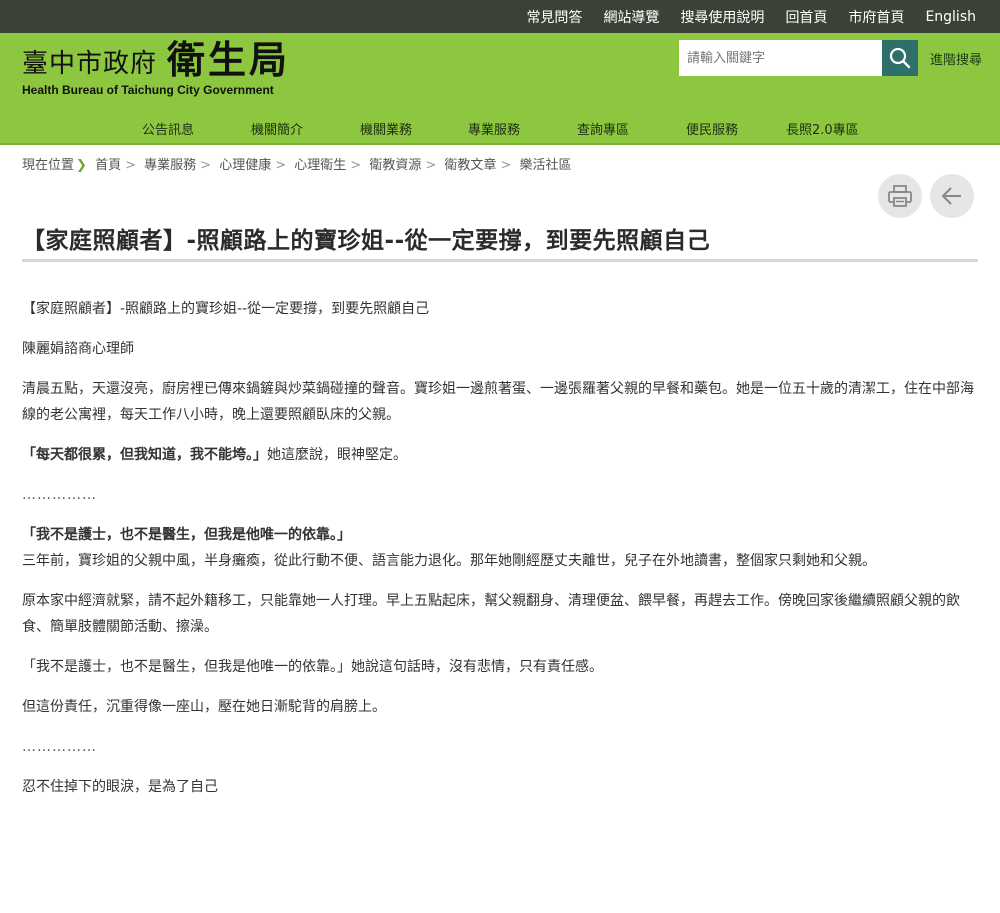 The height and width of the screenshot is (913, 1000). What do you see at coordinates (320, 165) in the screenshot?
I see `breadcrumb-item-mental-hygiene: 心理衛生` at bounding box center [320, 165].